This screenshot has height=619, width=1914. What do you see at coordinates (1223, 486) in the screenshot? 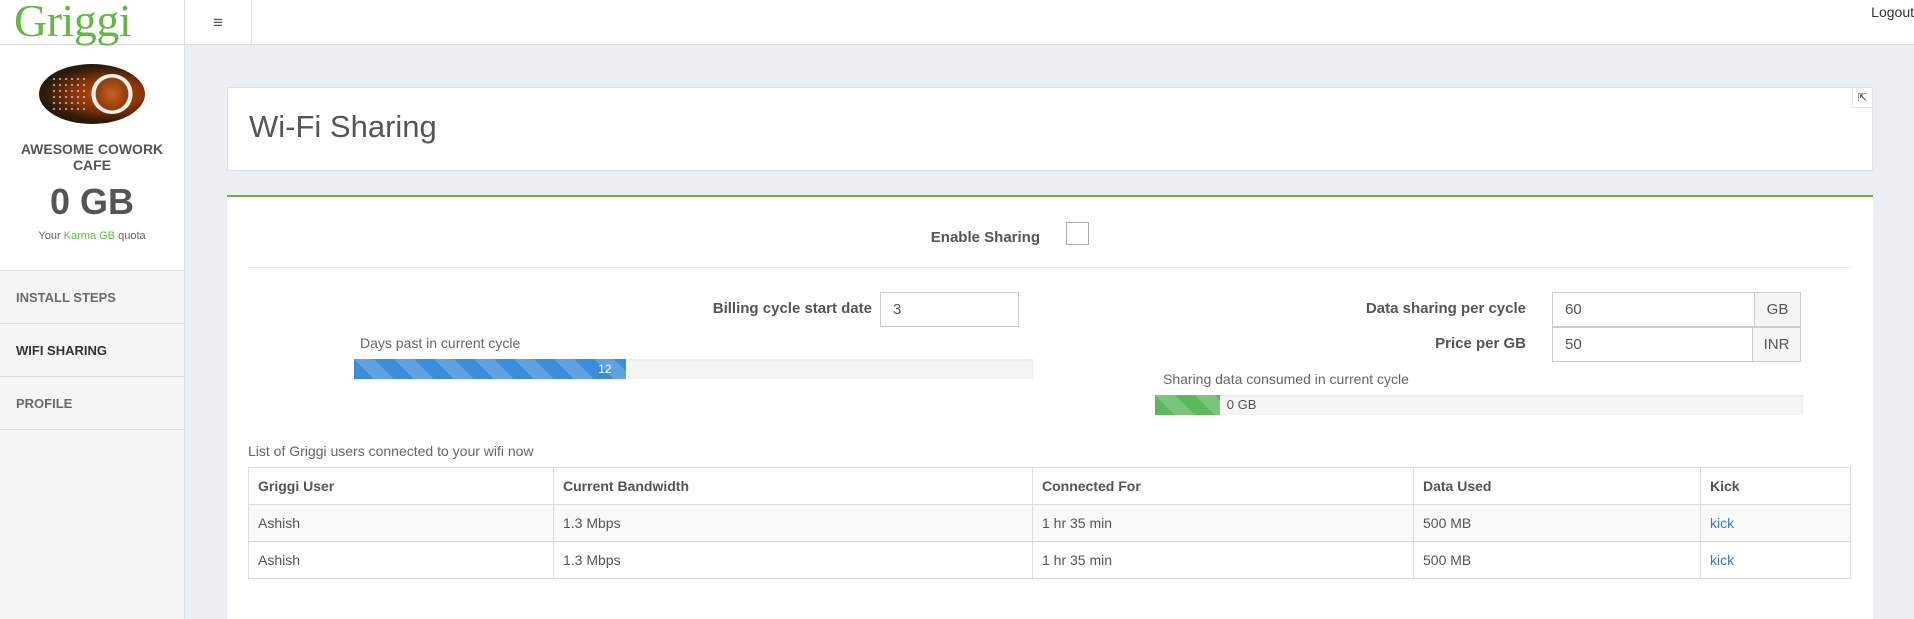
I see `column-header-connected-for: Connected For` at bounding box center [1223, 486].